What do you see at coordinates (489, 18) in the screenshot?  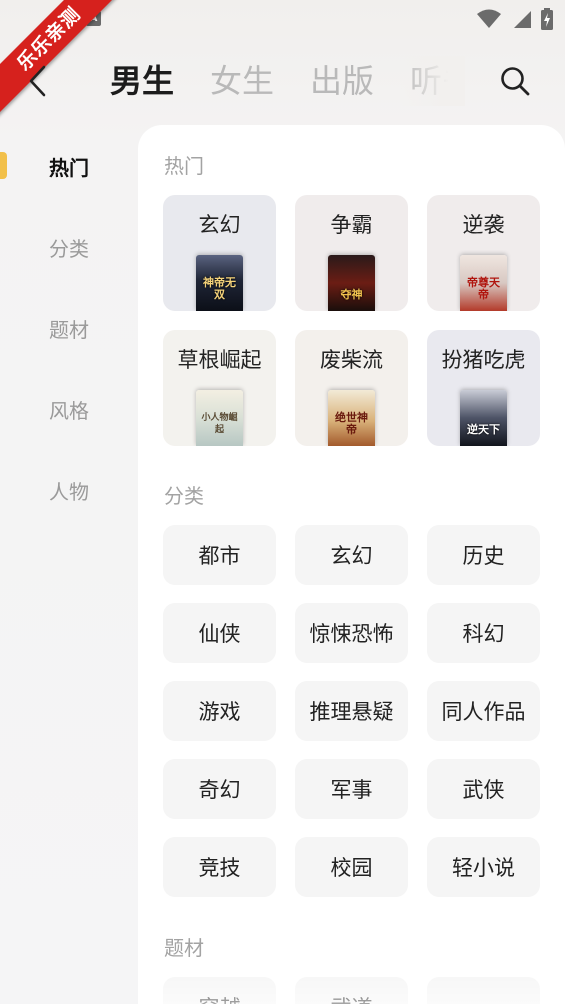 I see `wifi-icon` at bounding box center [489, 18].